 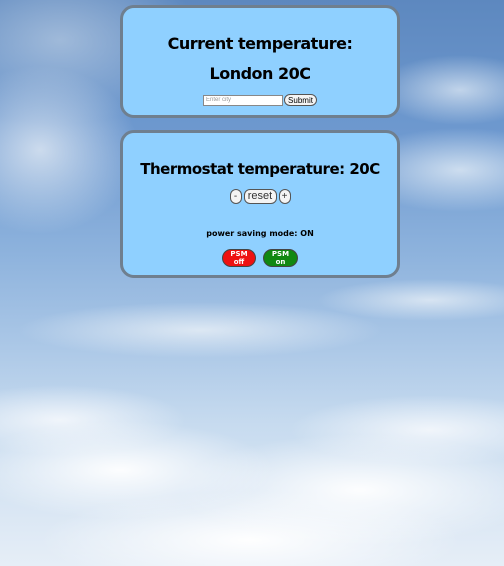 I want to click on thermostat-temperature-title: Thermostat temperature: 20C, so click(x=260, y=169).